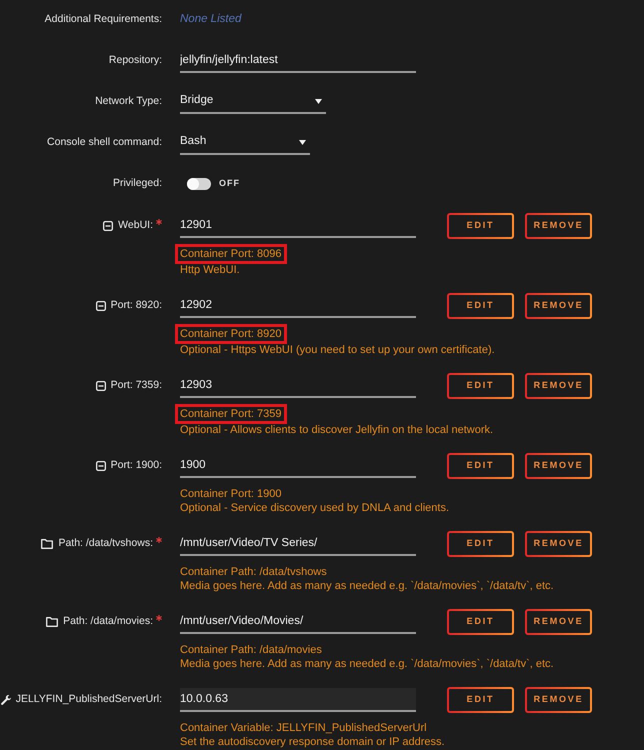 This screenshot has width=644, height=750. Describe the element at coordinates (229, 183) in the screenshot. I see `toggle-state-label: OFF` at that location.